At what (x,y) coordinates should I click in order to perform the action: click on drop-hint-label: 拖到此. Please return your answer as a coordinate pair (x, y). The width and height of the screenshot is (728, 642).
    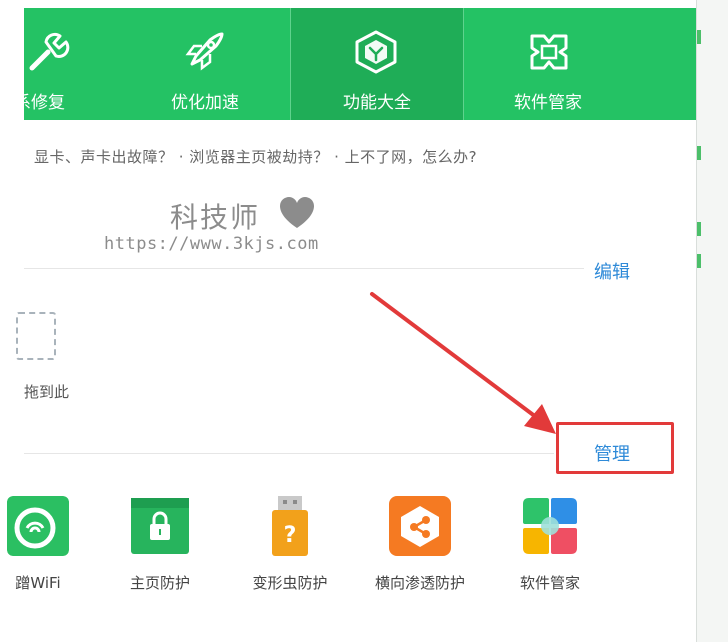
    Looking at the image, I should click on (47, 392).